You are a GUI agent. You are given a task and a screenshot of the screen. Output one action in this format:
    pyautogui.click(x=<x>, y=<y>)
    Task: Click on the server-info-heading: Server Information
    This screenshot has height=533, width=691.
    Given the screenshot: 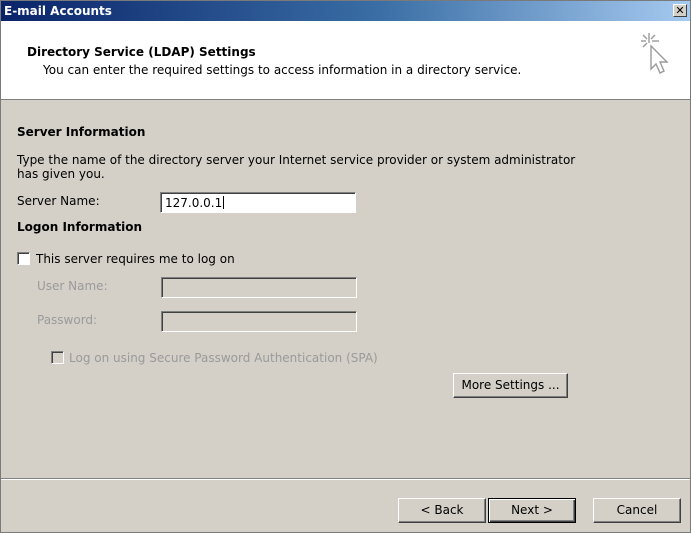 What is the action you would take?
    pyautogui.click(x=81, y=132)
    